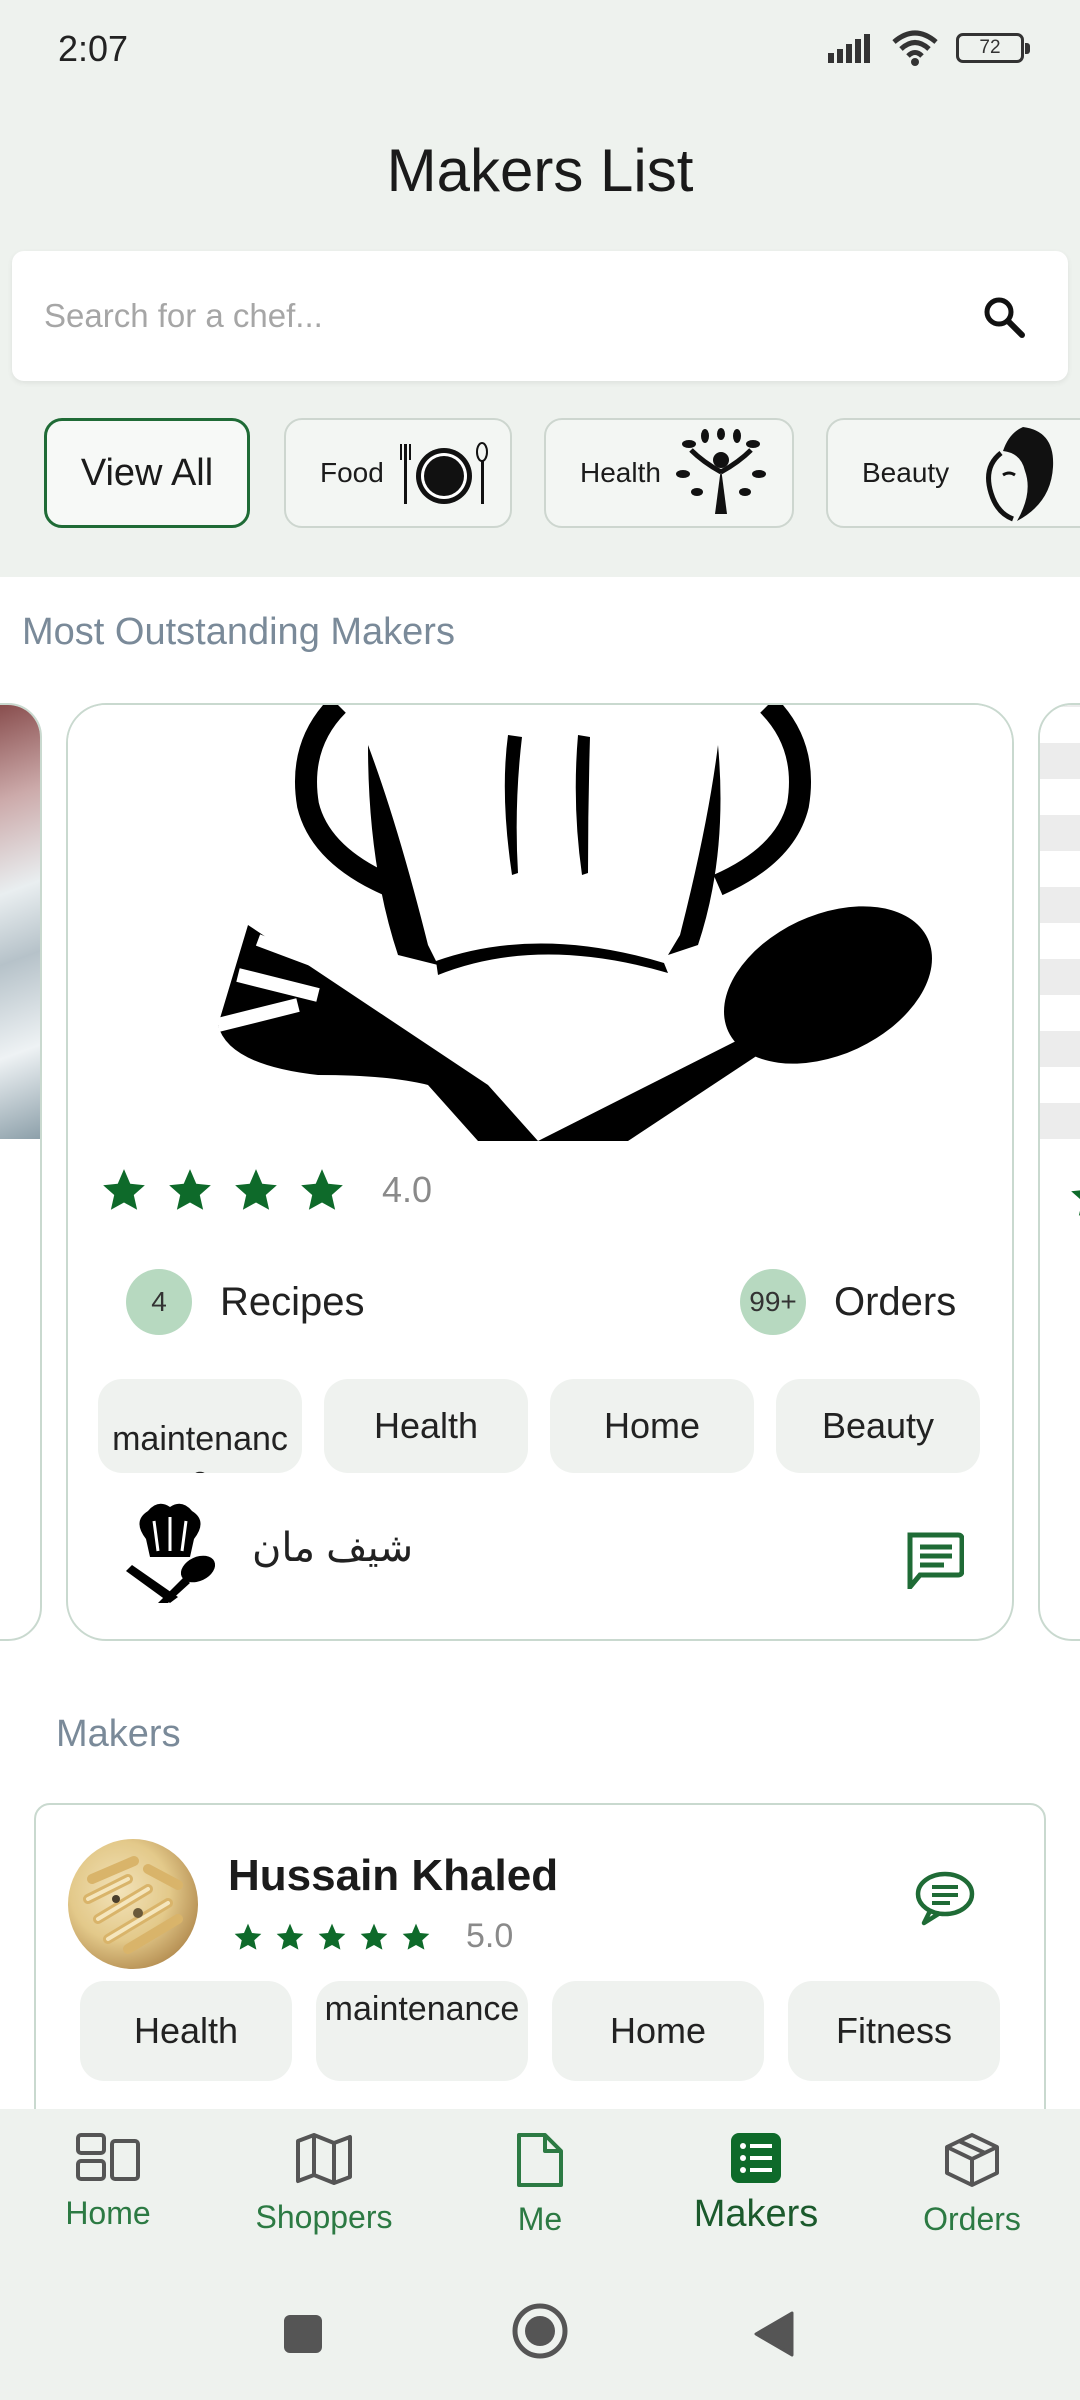  I want to click on nav-label: Me, so click(540, 2219).